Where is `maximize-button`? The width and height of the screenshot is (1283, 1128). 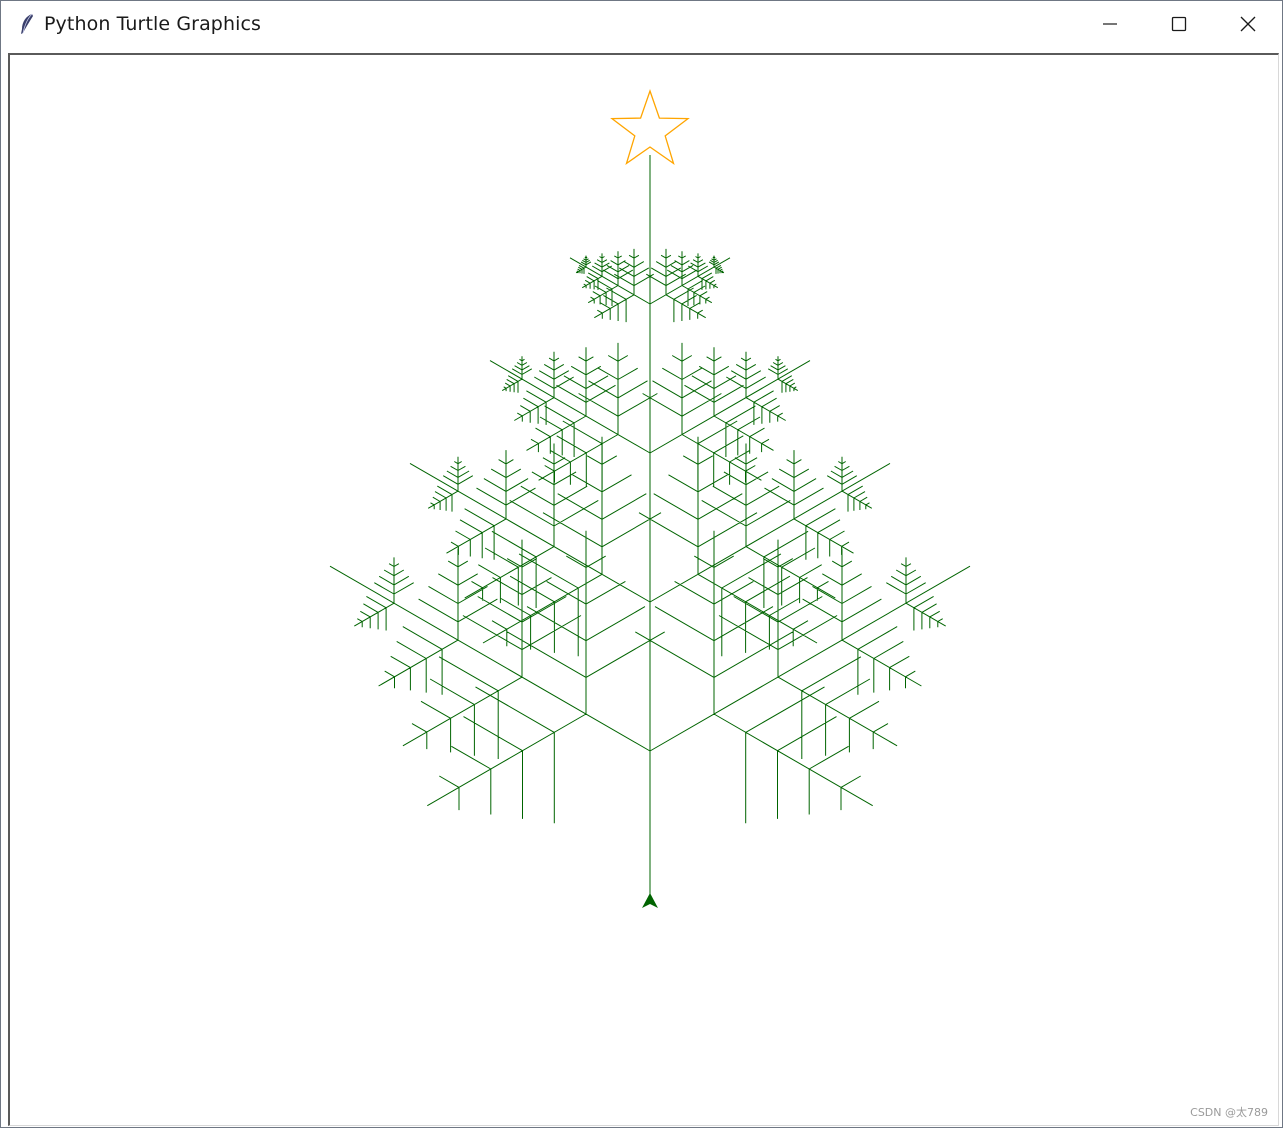
maximize-button is located at coordinates (1178, 24).